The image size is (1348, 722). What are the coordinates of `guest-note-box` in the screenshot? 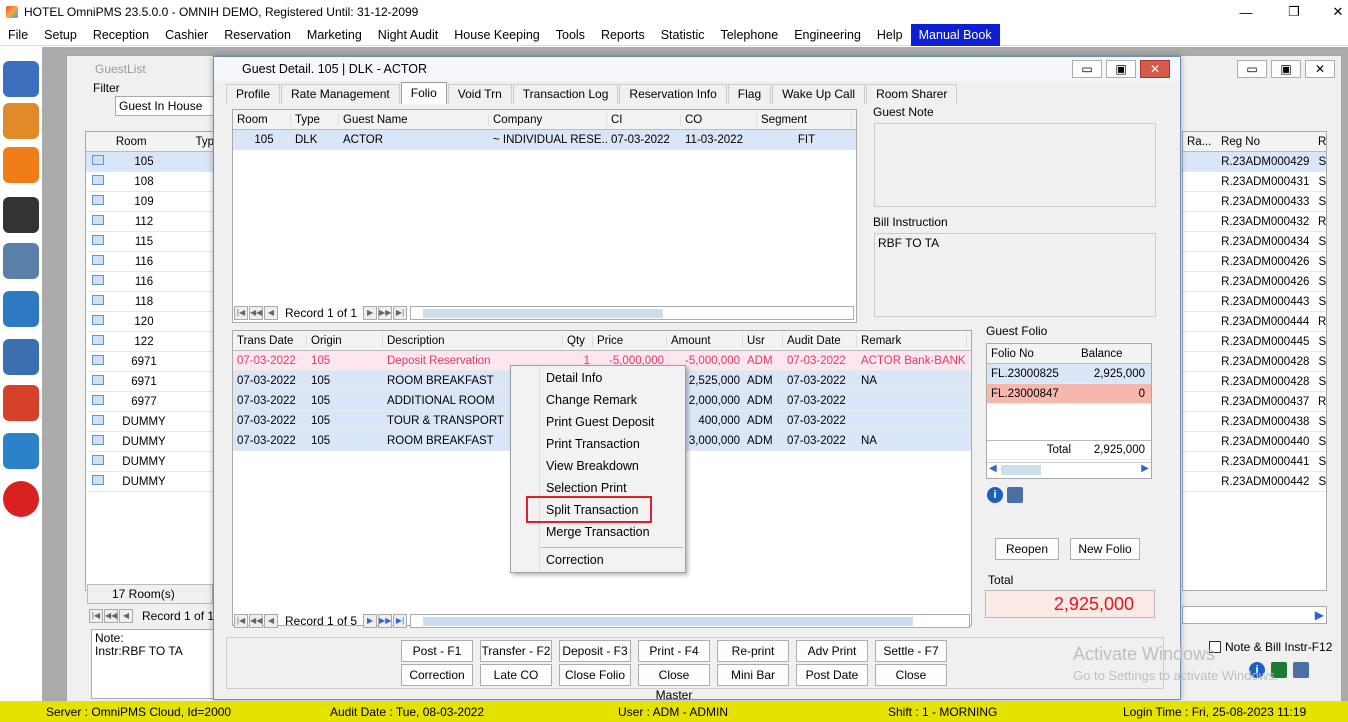 It's located at (1015, 165).